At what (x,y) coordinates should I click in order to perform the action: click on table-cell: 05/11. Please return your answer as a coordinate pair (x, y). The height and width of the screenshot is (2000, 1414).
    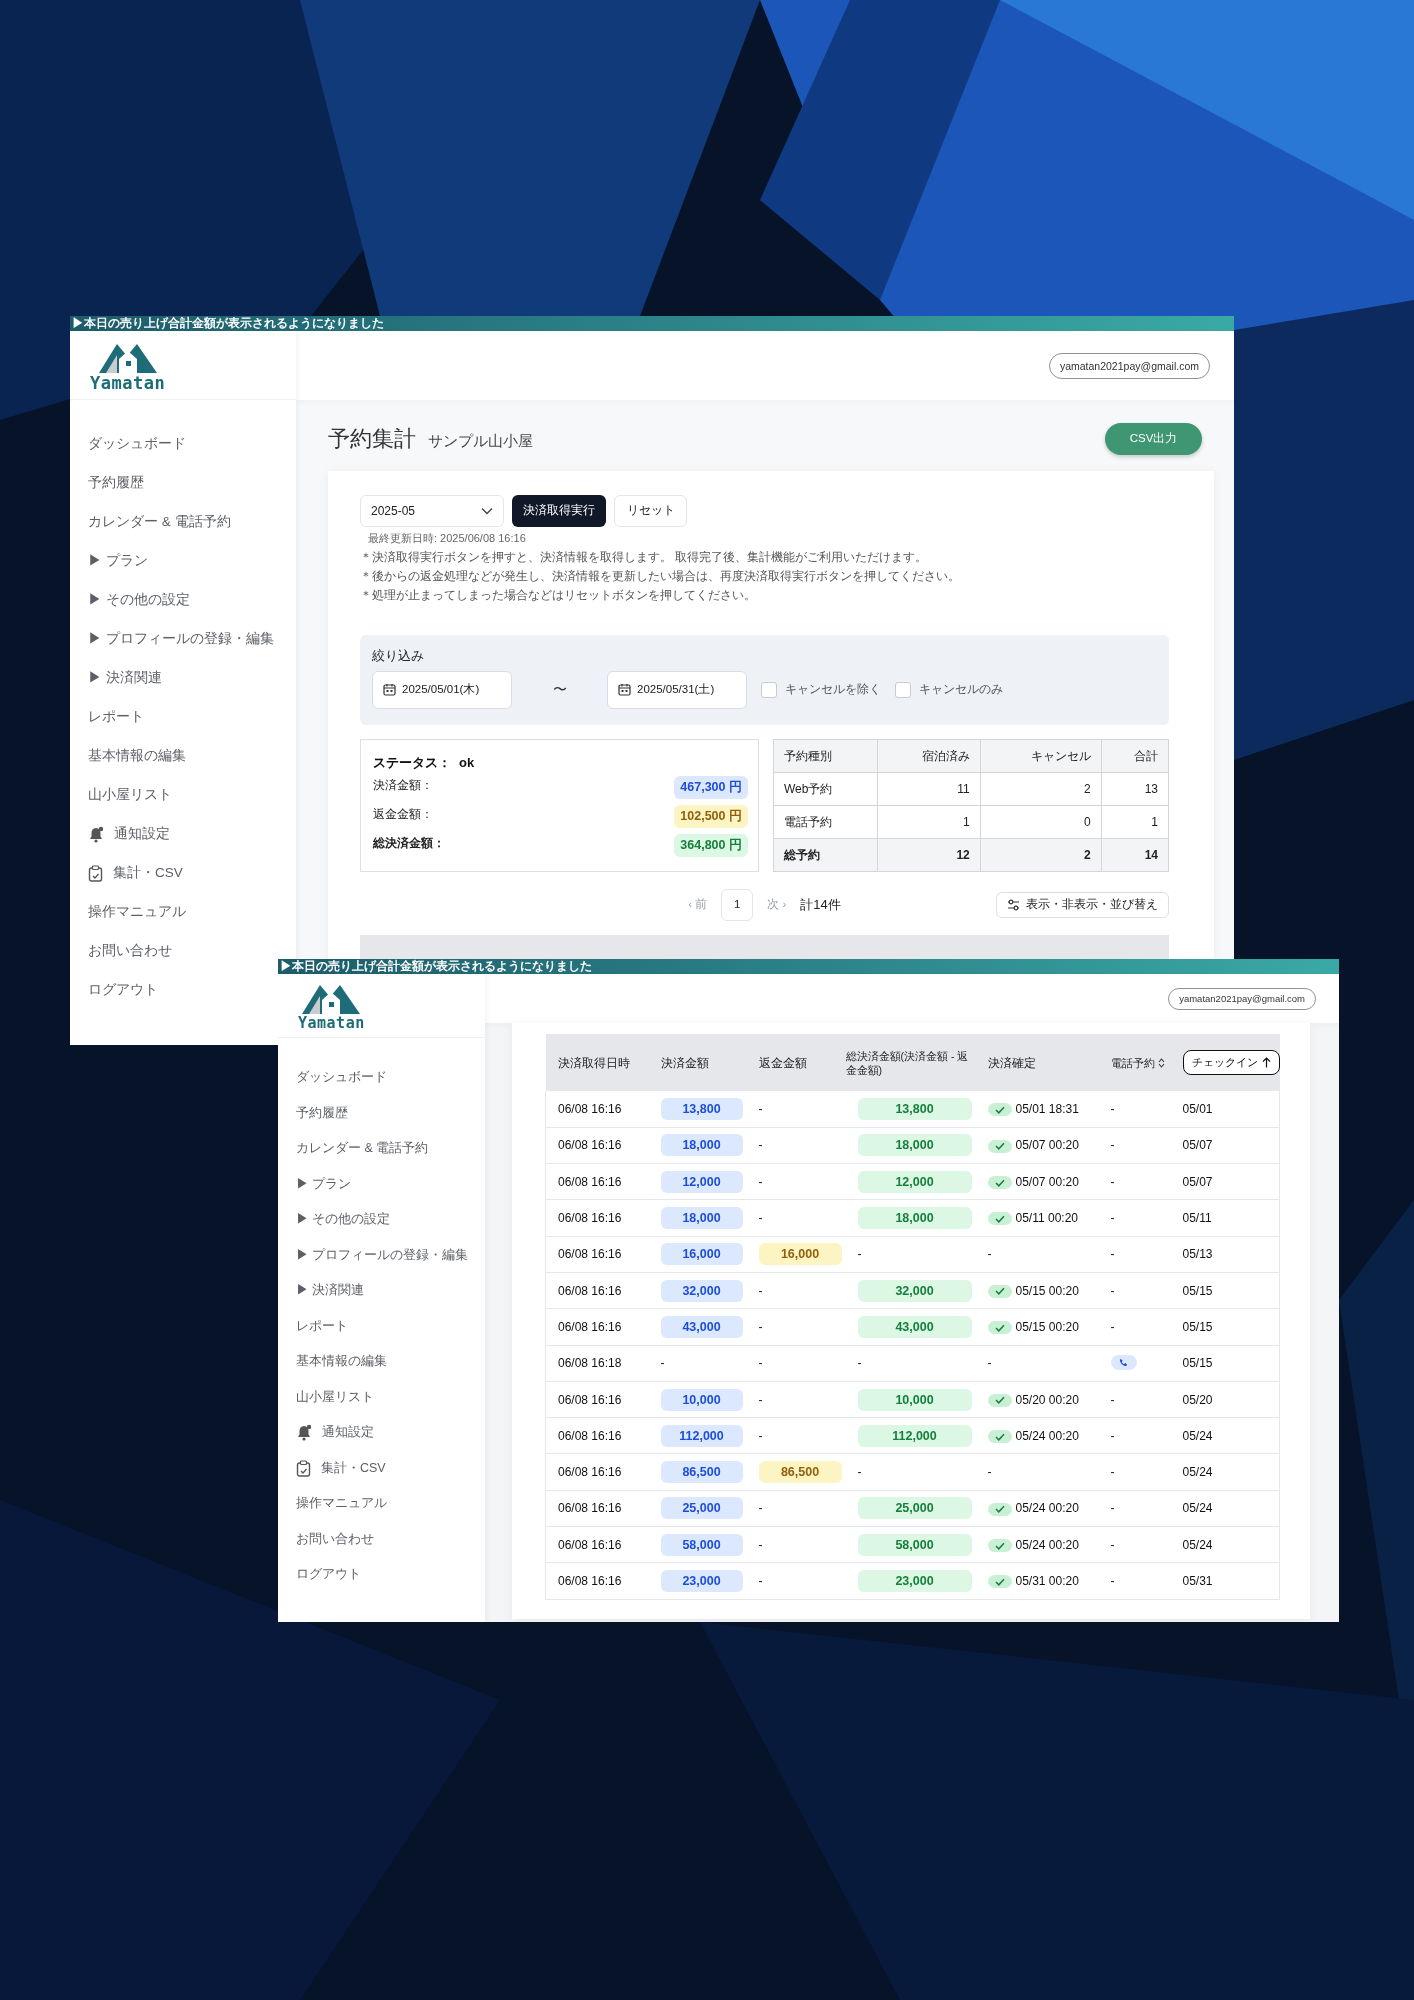
    Looking at the image, I should click on (1225, 1218).